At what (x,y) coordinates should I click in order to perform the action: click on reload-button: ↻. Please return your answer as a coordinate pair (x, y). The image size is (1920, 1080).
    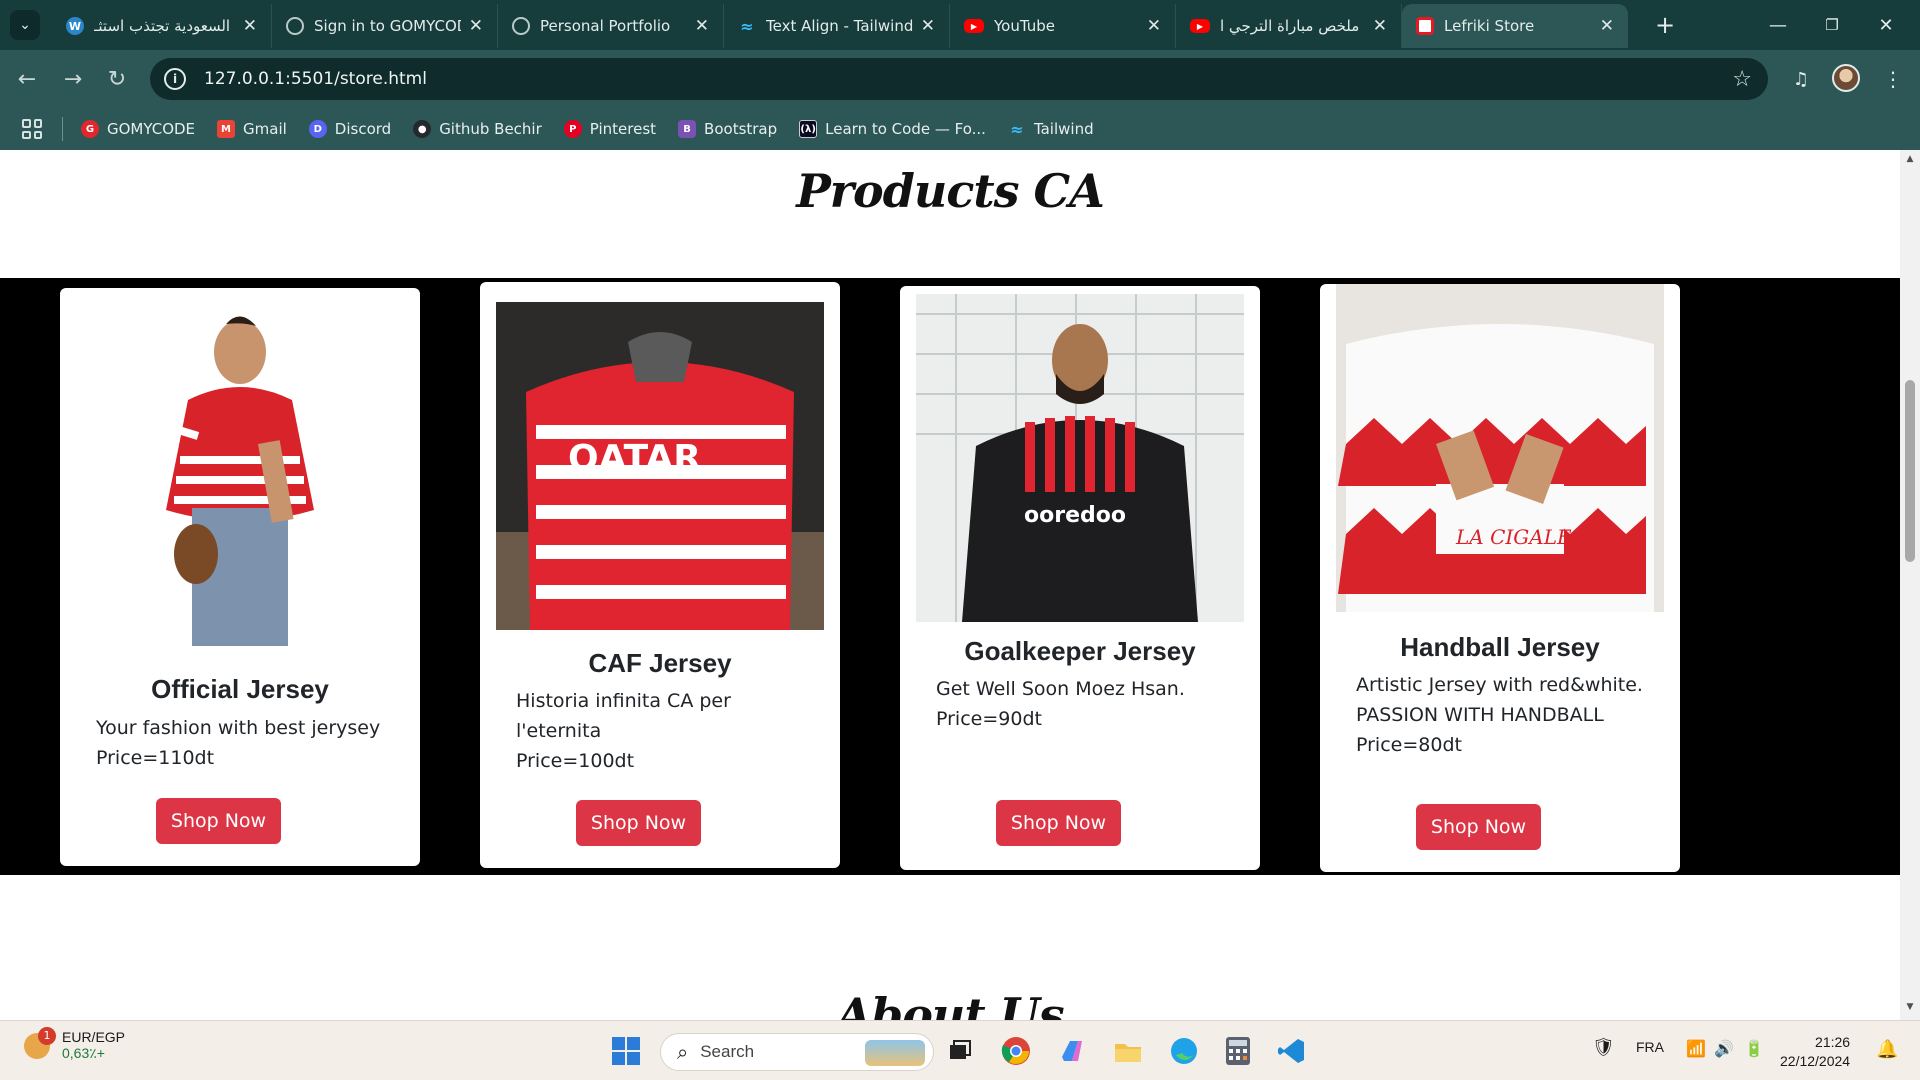
    Looking at the image, I should click on (117, 79).